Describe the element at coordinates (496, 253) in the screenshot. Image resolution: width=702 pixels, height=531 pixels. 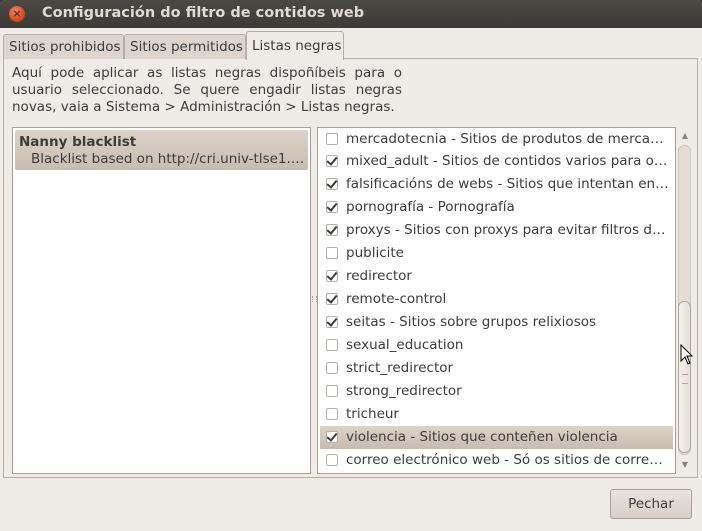
I see `category-row: publicite` at that location.